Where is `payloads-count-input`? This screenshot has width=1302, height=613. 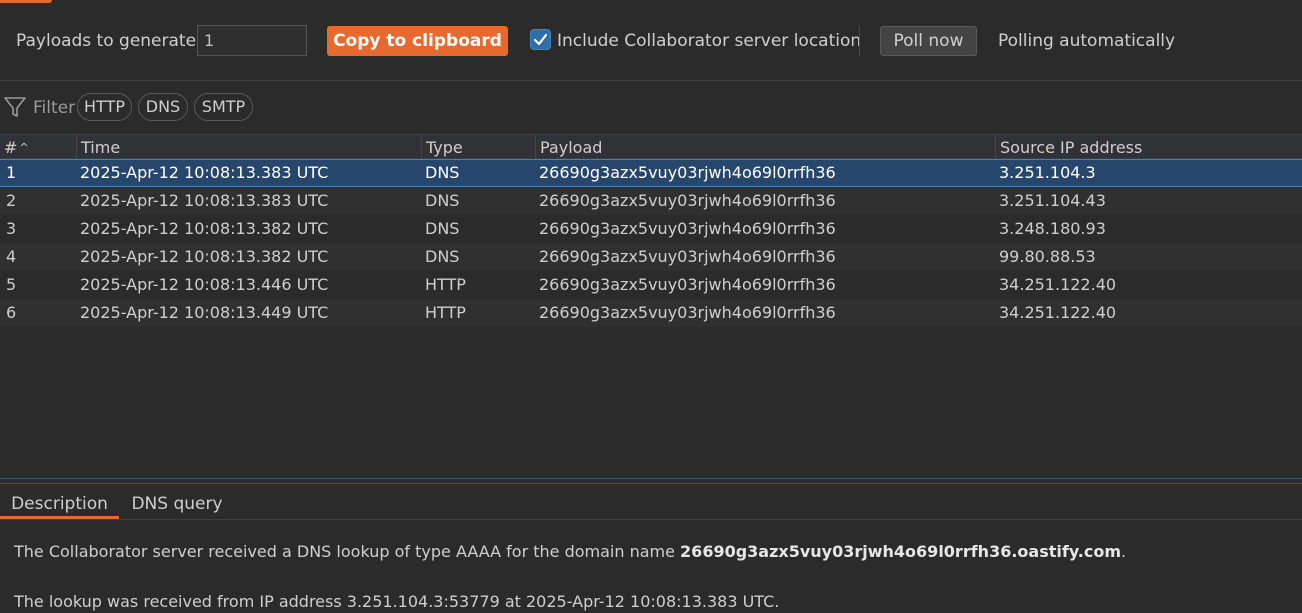 payloads-count-input is located at coordinates (252, 40).